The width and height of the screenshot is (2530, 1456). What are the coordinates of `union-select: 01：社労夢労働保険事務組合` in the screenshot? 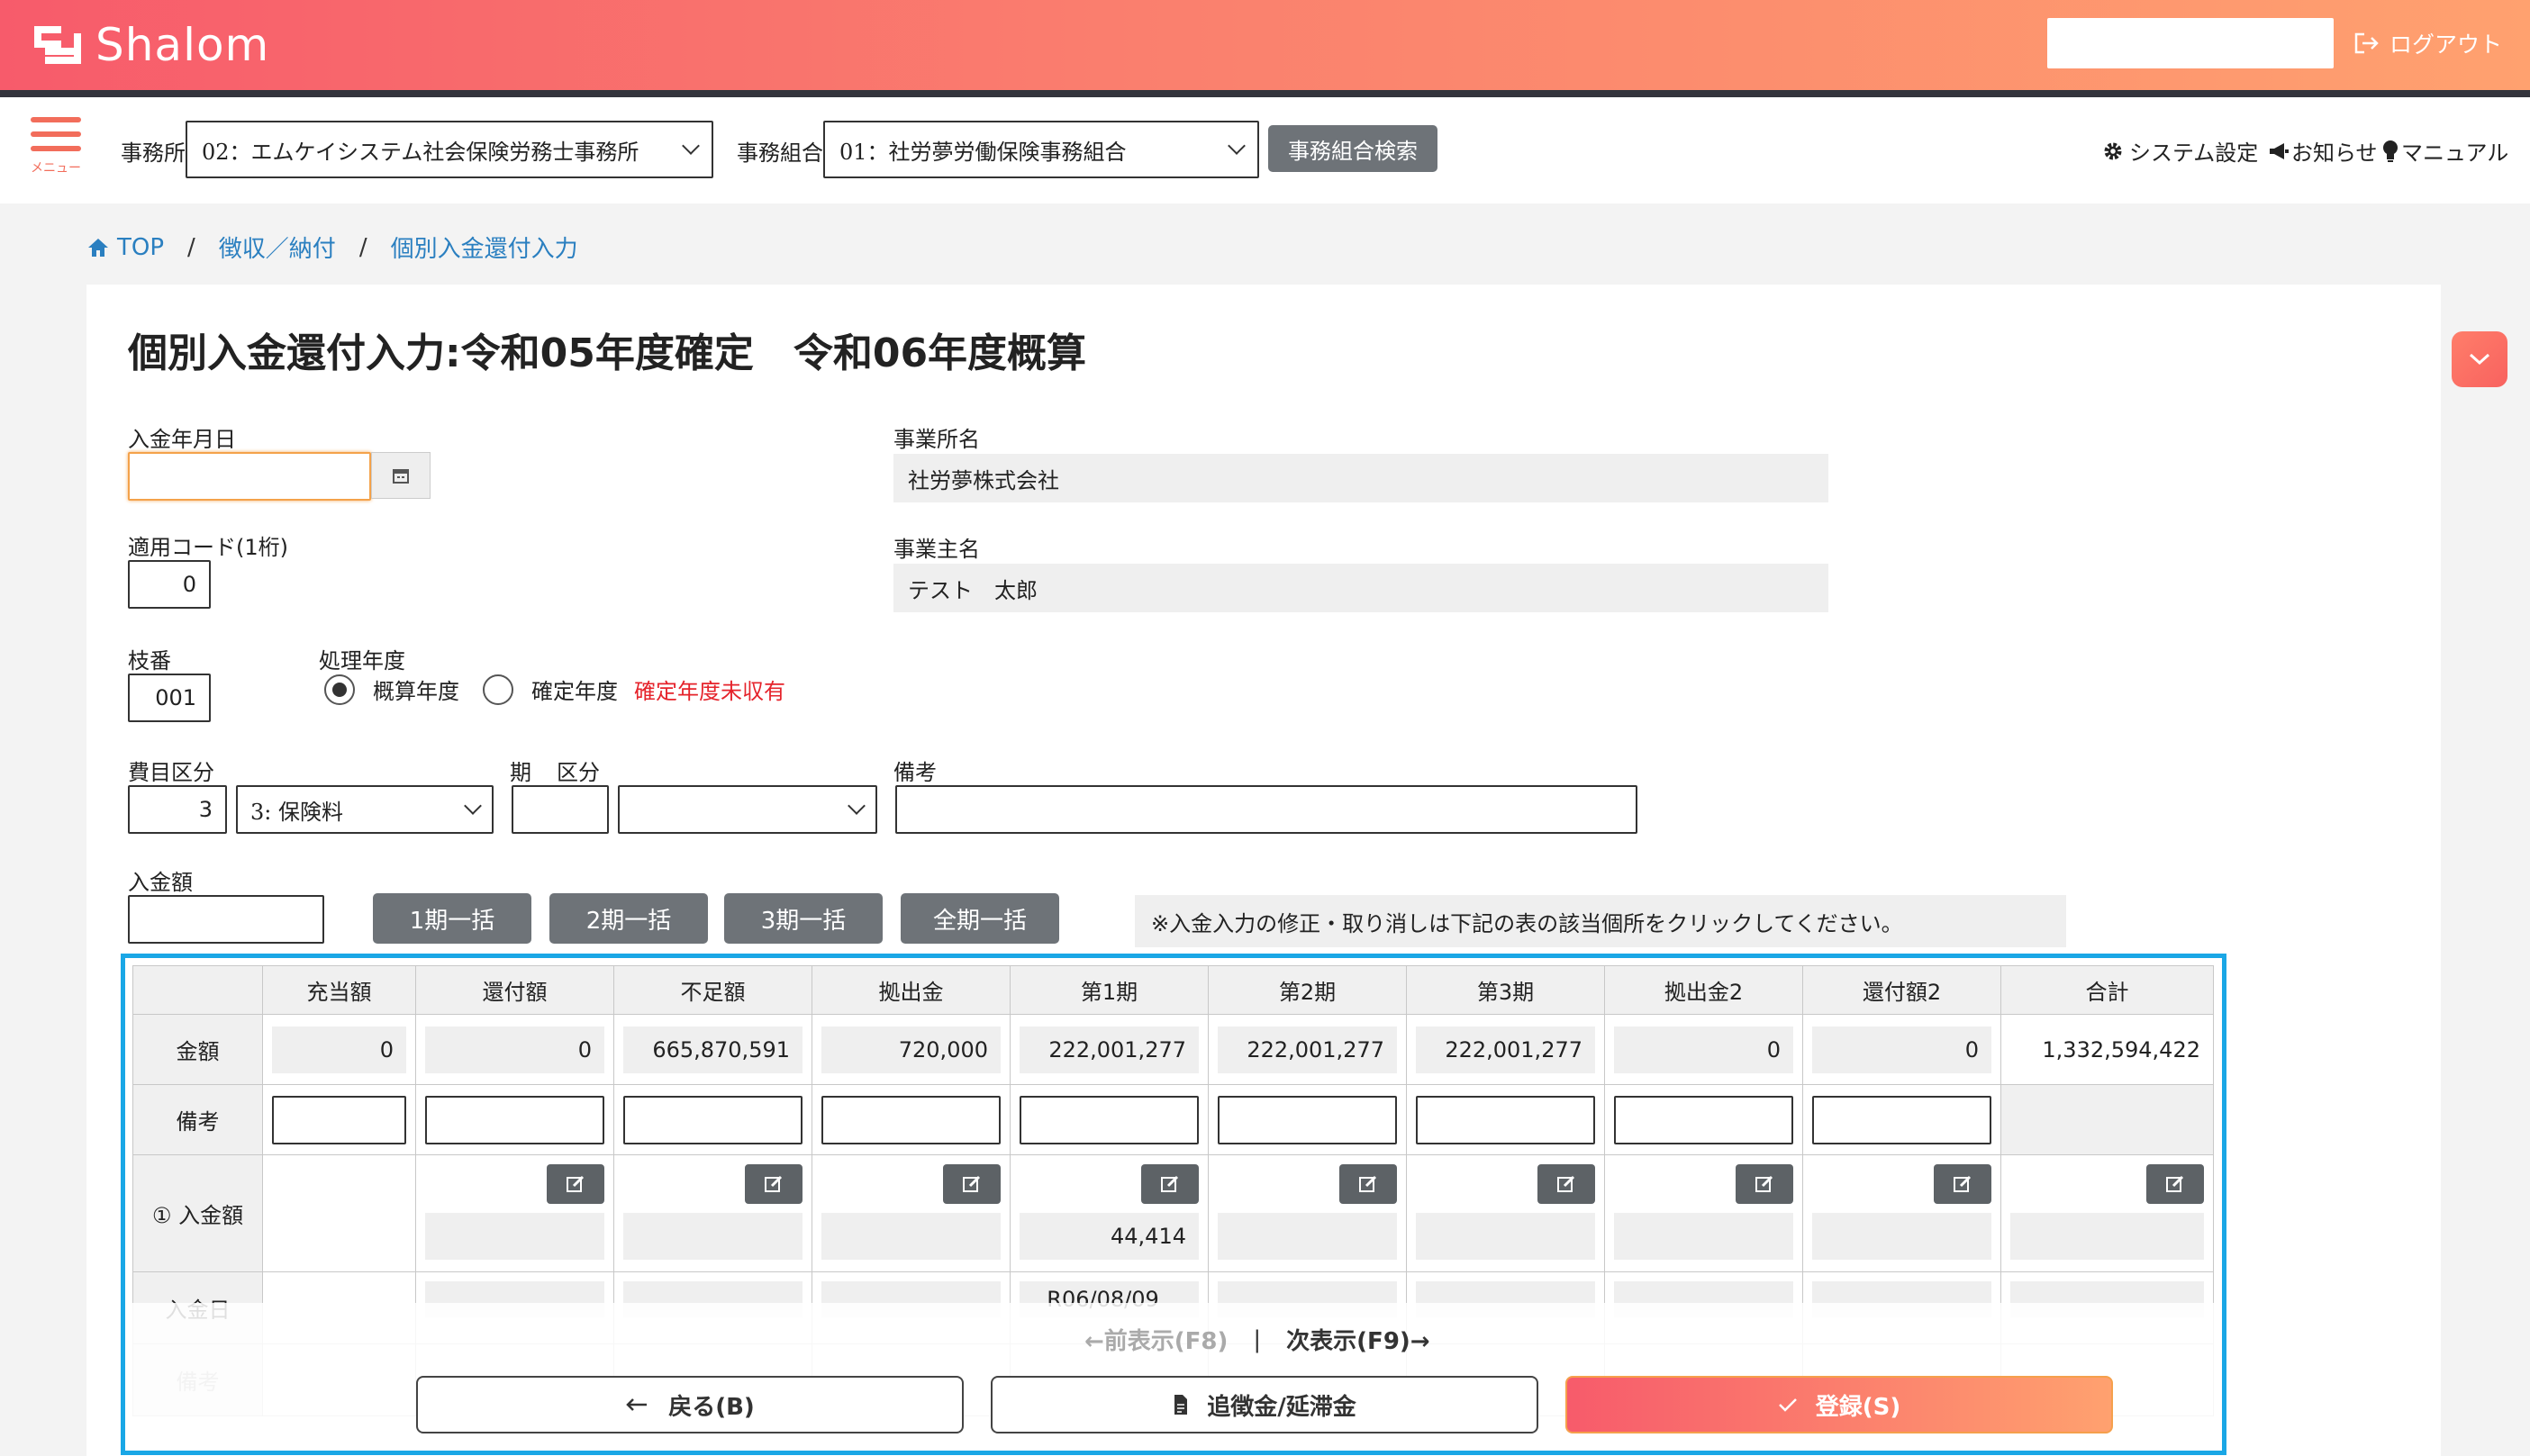 It's located at (1041, 149).